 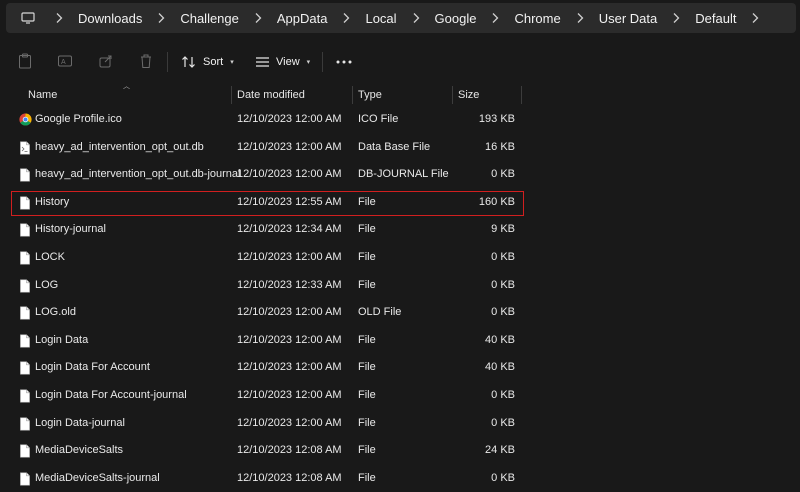 I want to click on file-name: Google Profile.ico, so click(x=78, y=119).